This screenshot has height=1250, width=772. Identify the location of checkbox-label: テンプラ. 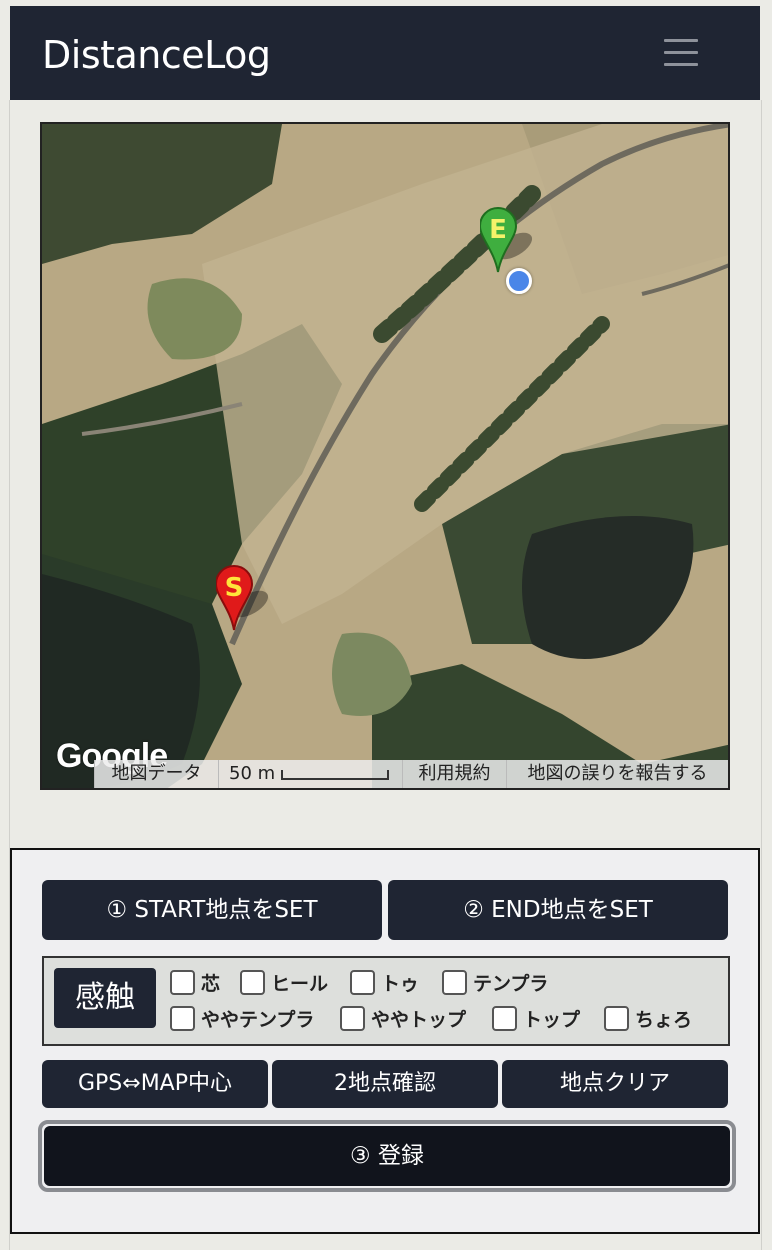
(511, 984).